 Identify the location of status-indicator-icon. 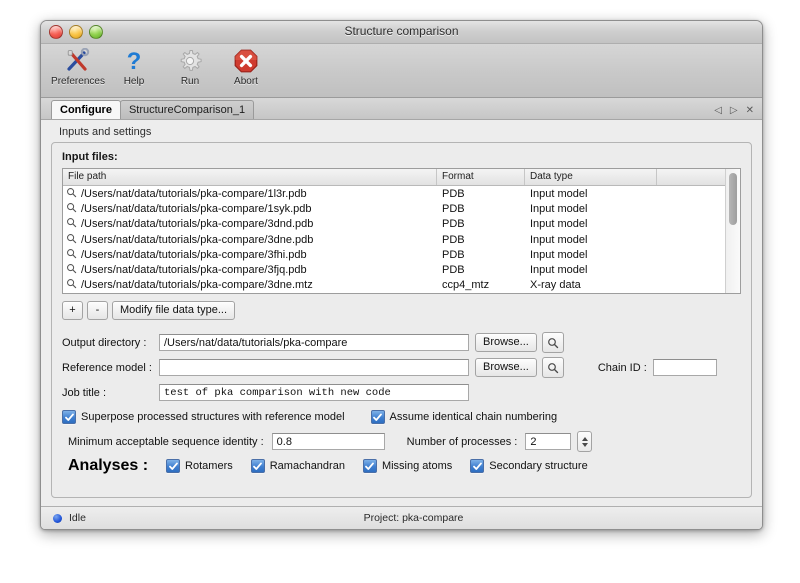
(57, 518).